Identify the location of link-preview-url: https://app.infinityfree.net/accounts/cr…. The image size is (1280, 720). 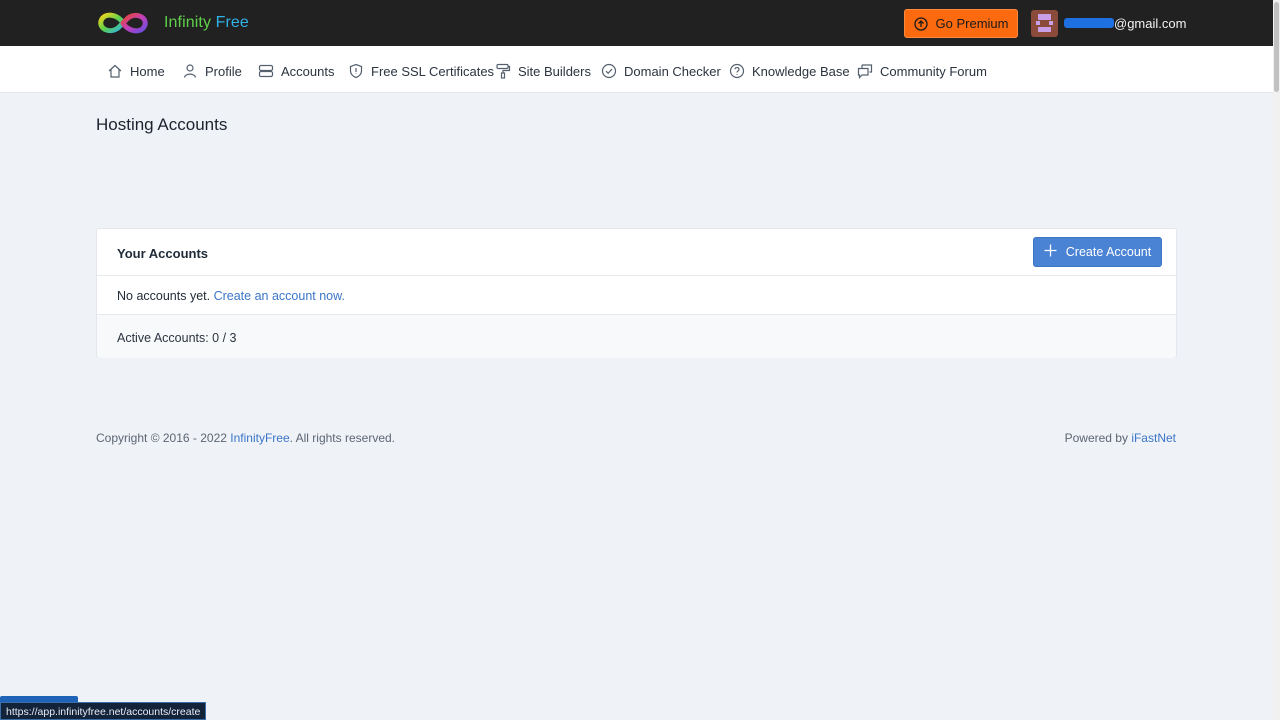
(103, 711).